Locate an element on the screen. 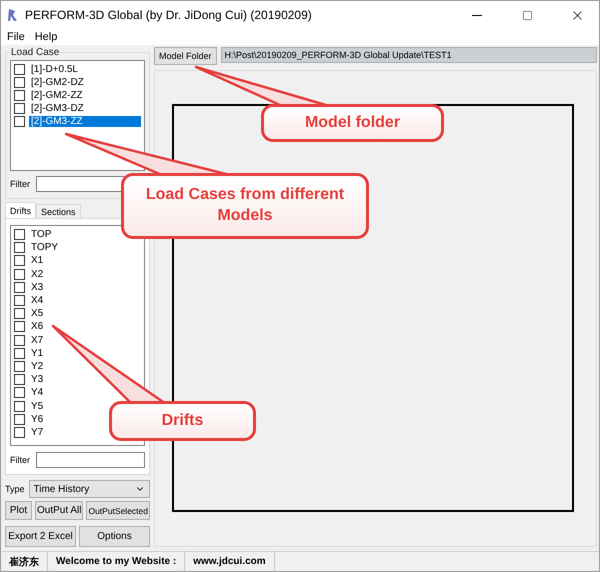  maximize-icon is located at coordinates (527, 15).